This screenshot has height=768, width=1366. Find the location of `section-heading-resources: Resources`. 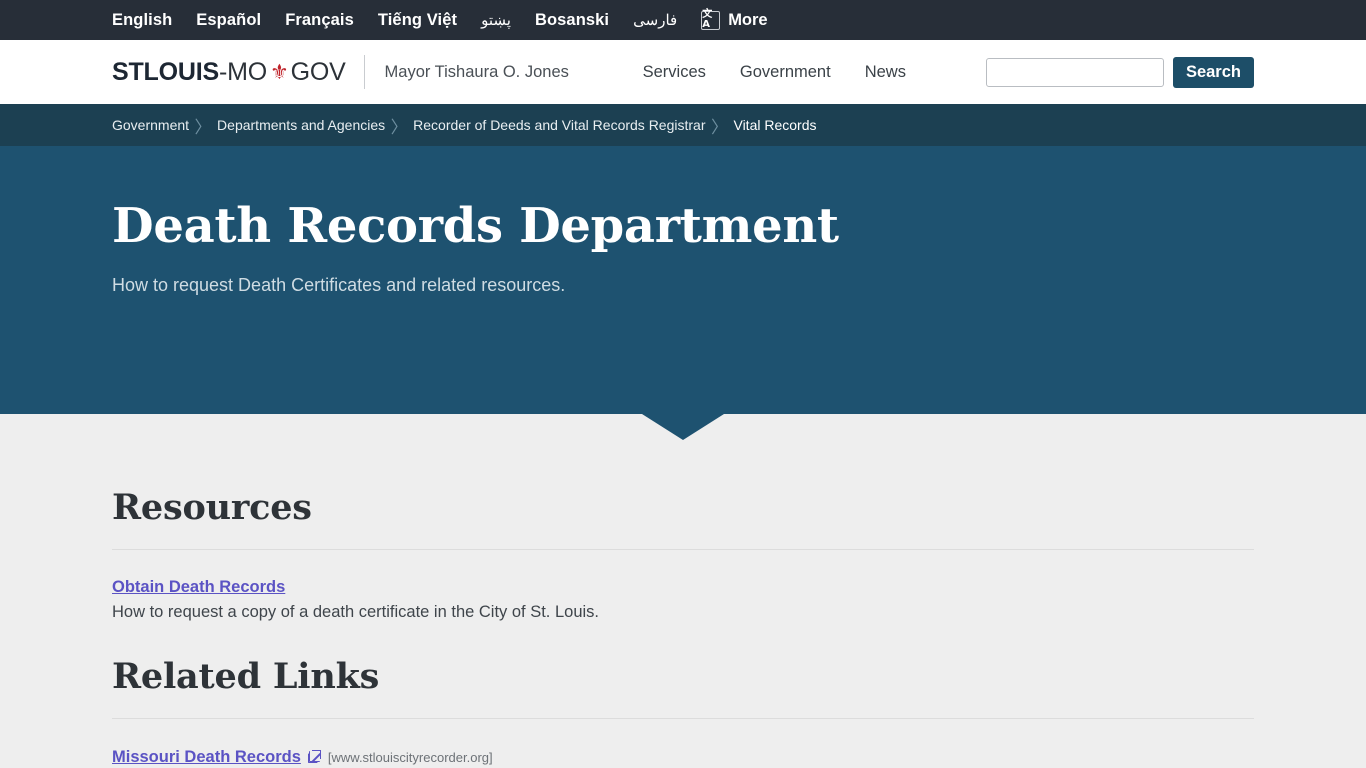

section-heading-resources: Resources is located at coordinates (212, 507).